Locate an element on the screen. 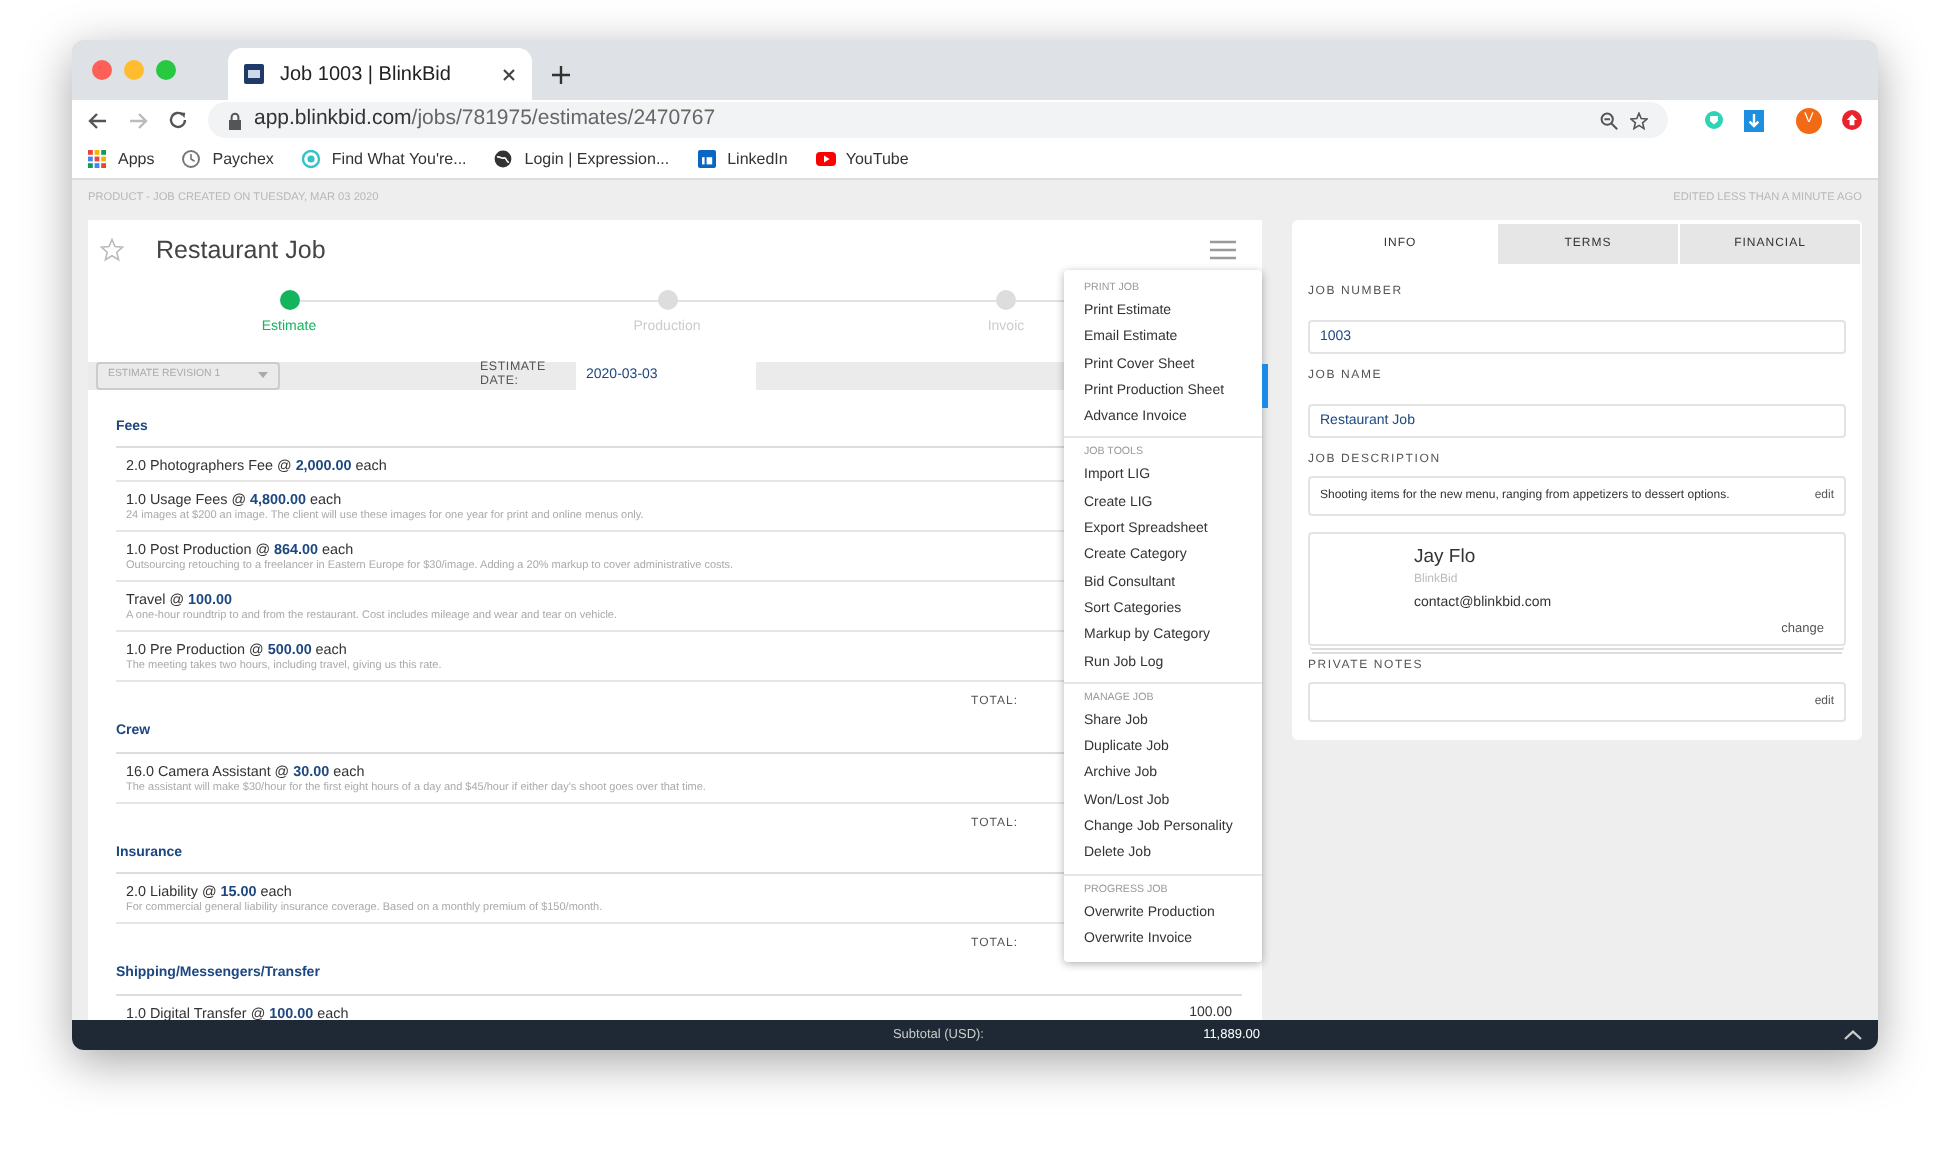 The height and width of the screenshot is (1150, 1948). zoom-icon is located at coordinates (1609, 120).